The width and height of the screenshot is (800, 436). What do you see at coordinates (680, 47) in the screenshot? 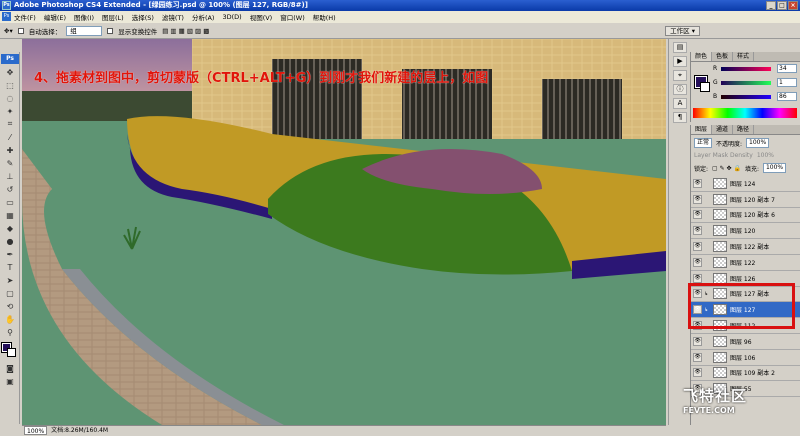
I see `history-icon: ▤` at bounding box center [680, 47].